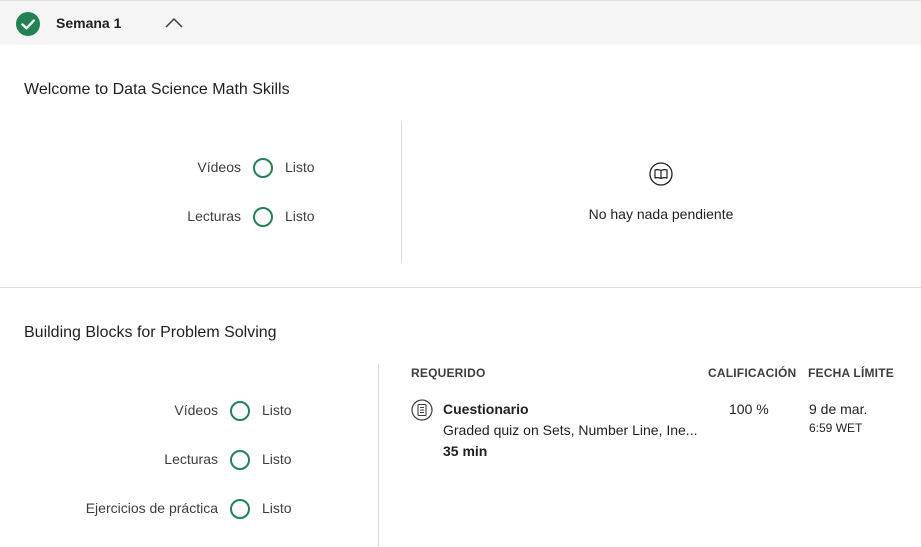 This screenshot has height=547, width=921. Describe the element at coordinates (465, 451) in the screenshot. I see `assignment-duration: 35 min` at that location.